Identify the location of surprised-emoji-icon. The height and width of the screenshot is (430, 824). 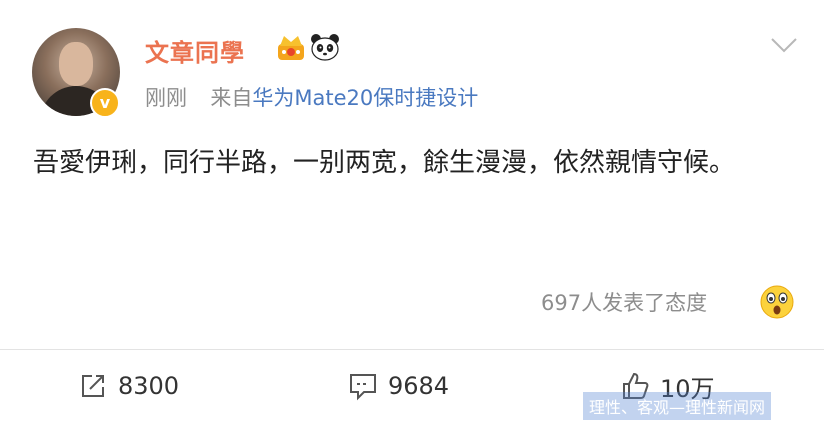
(777, 302).